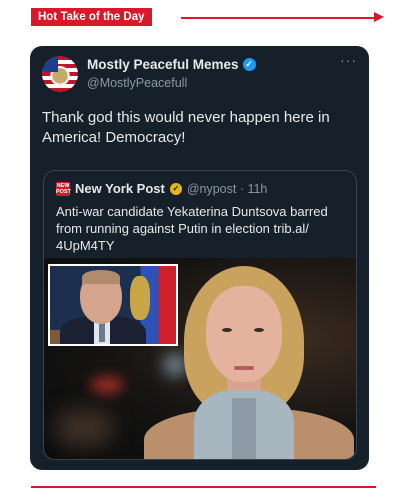 Image resolution: width=406 pixels, height=500 pixels. What do you see at coordinates (113, 305) in the screenshot?
I see `inset-photo` at bounding box center [113, 305].